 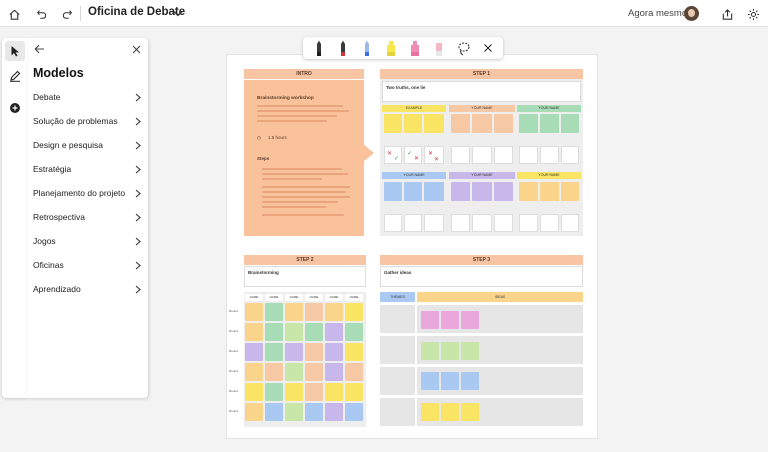 I want to click on yellow-highlighter-icon, so click(x=391, y=48).